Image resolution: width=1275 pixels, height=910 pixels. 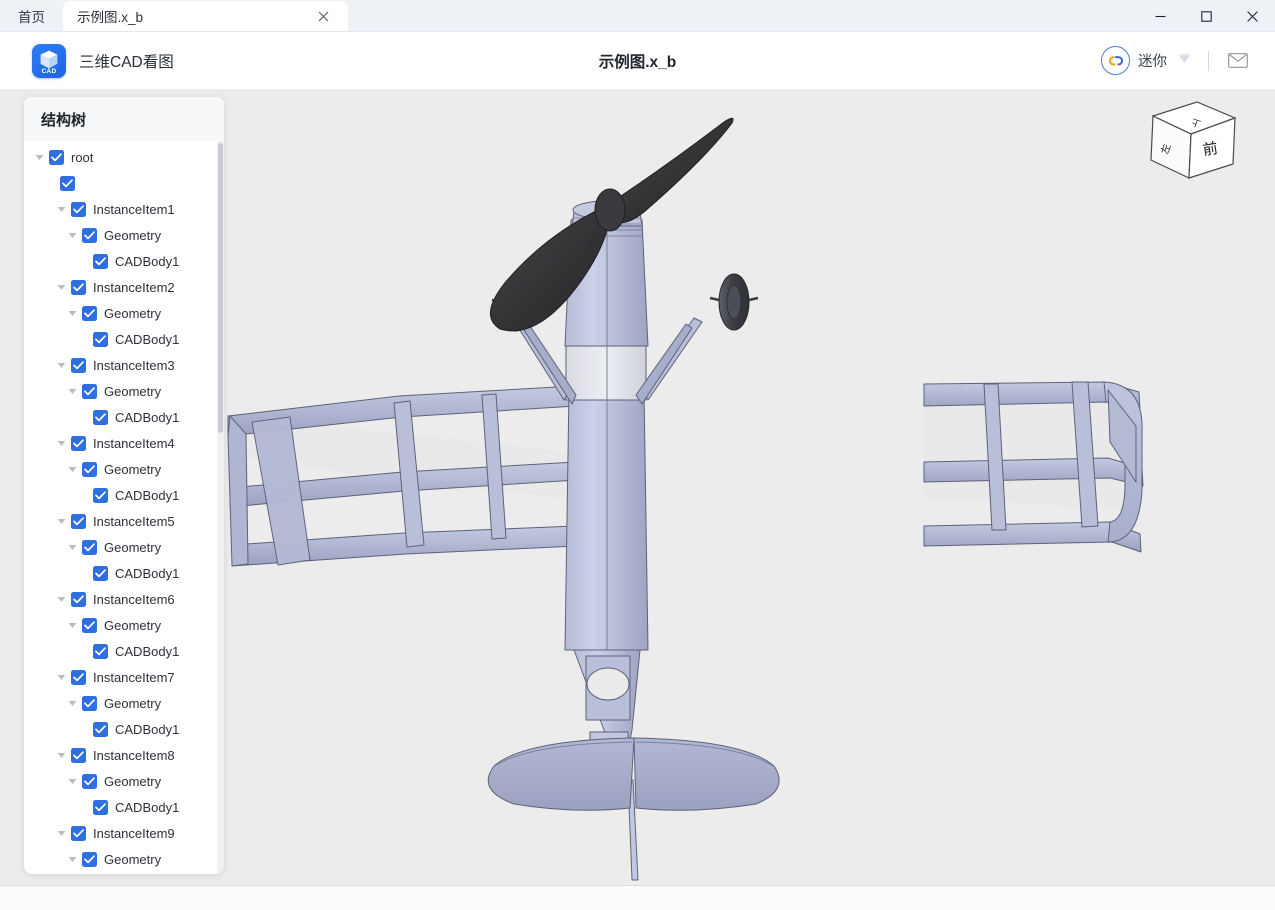 I want to click on tree-node: InstanceItem4, so click(x=124, y=443).